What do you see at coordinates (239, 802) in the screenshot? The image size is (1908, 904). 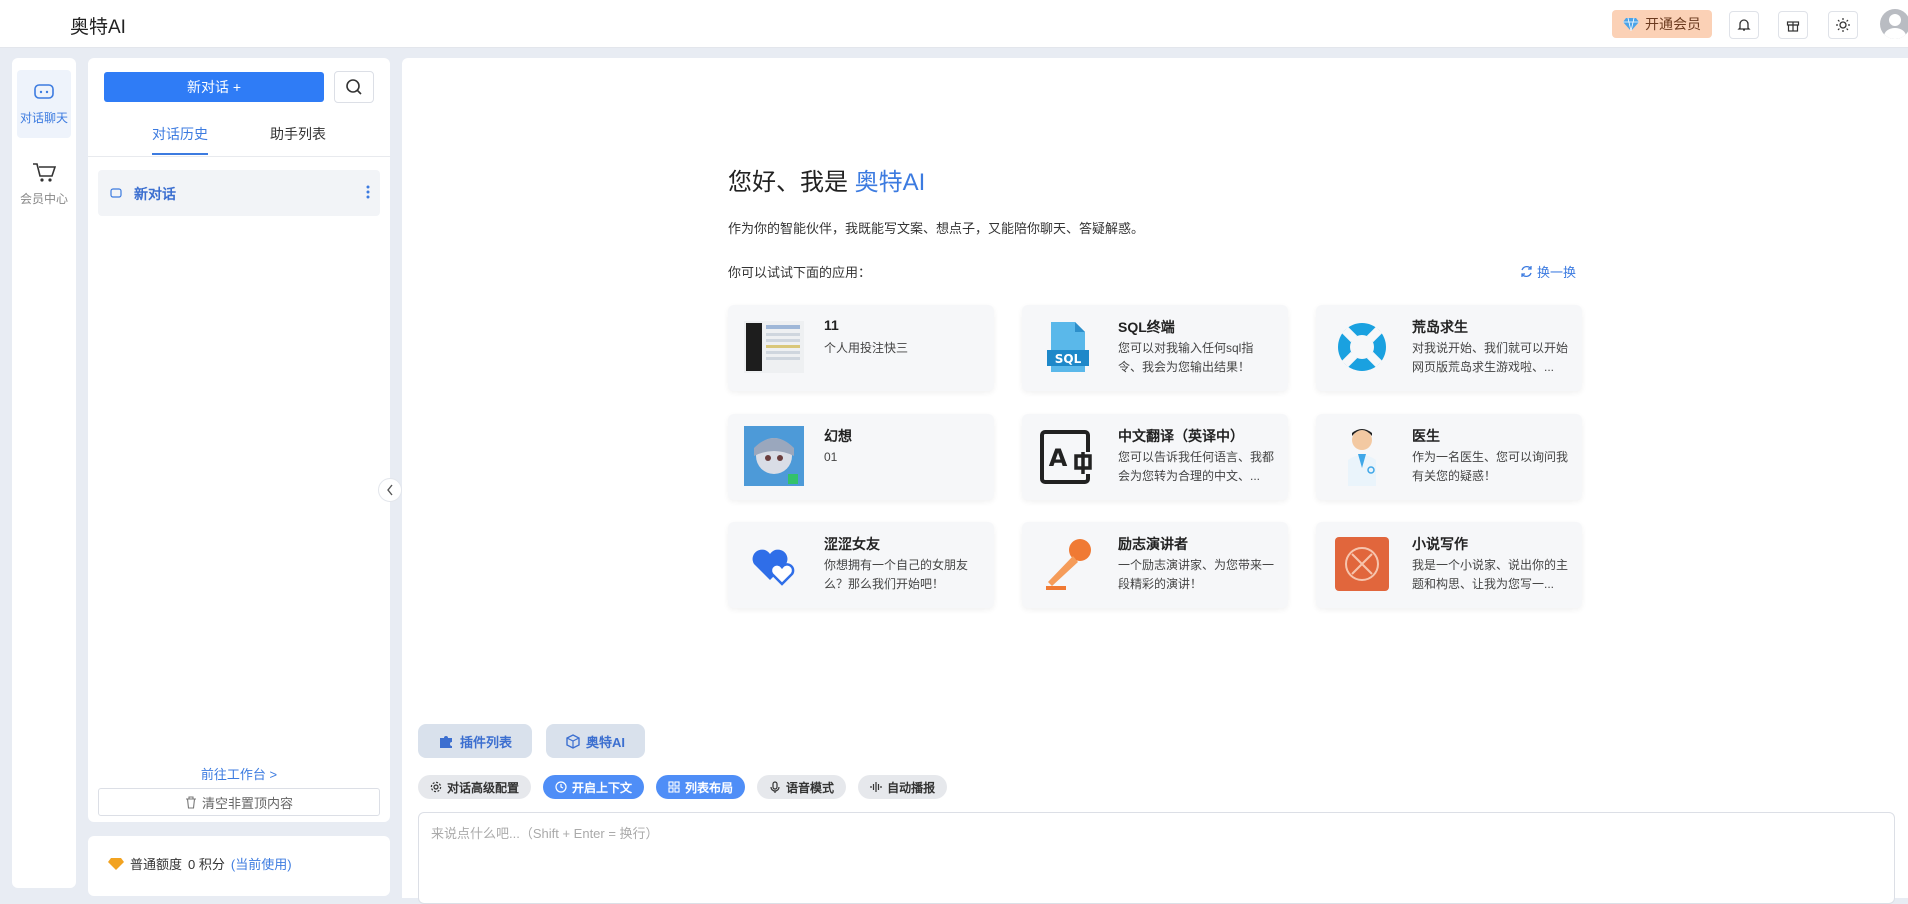 I see `clear-history-button: 清空非置顶内容` at bounding box center [239, 802].